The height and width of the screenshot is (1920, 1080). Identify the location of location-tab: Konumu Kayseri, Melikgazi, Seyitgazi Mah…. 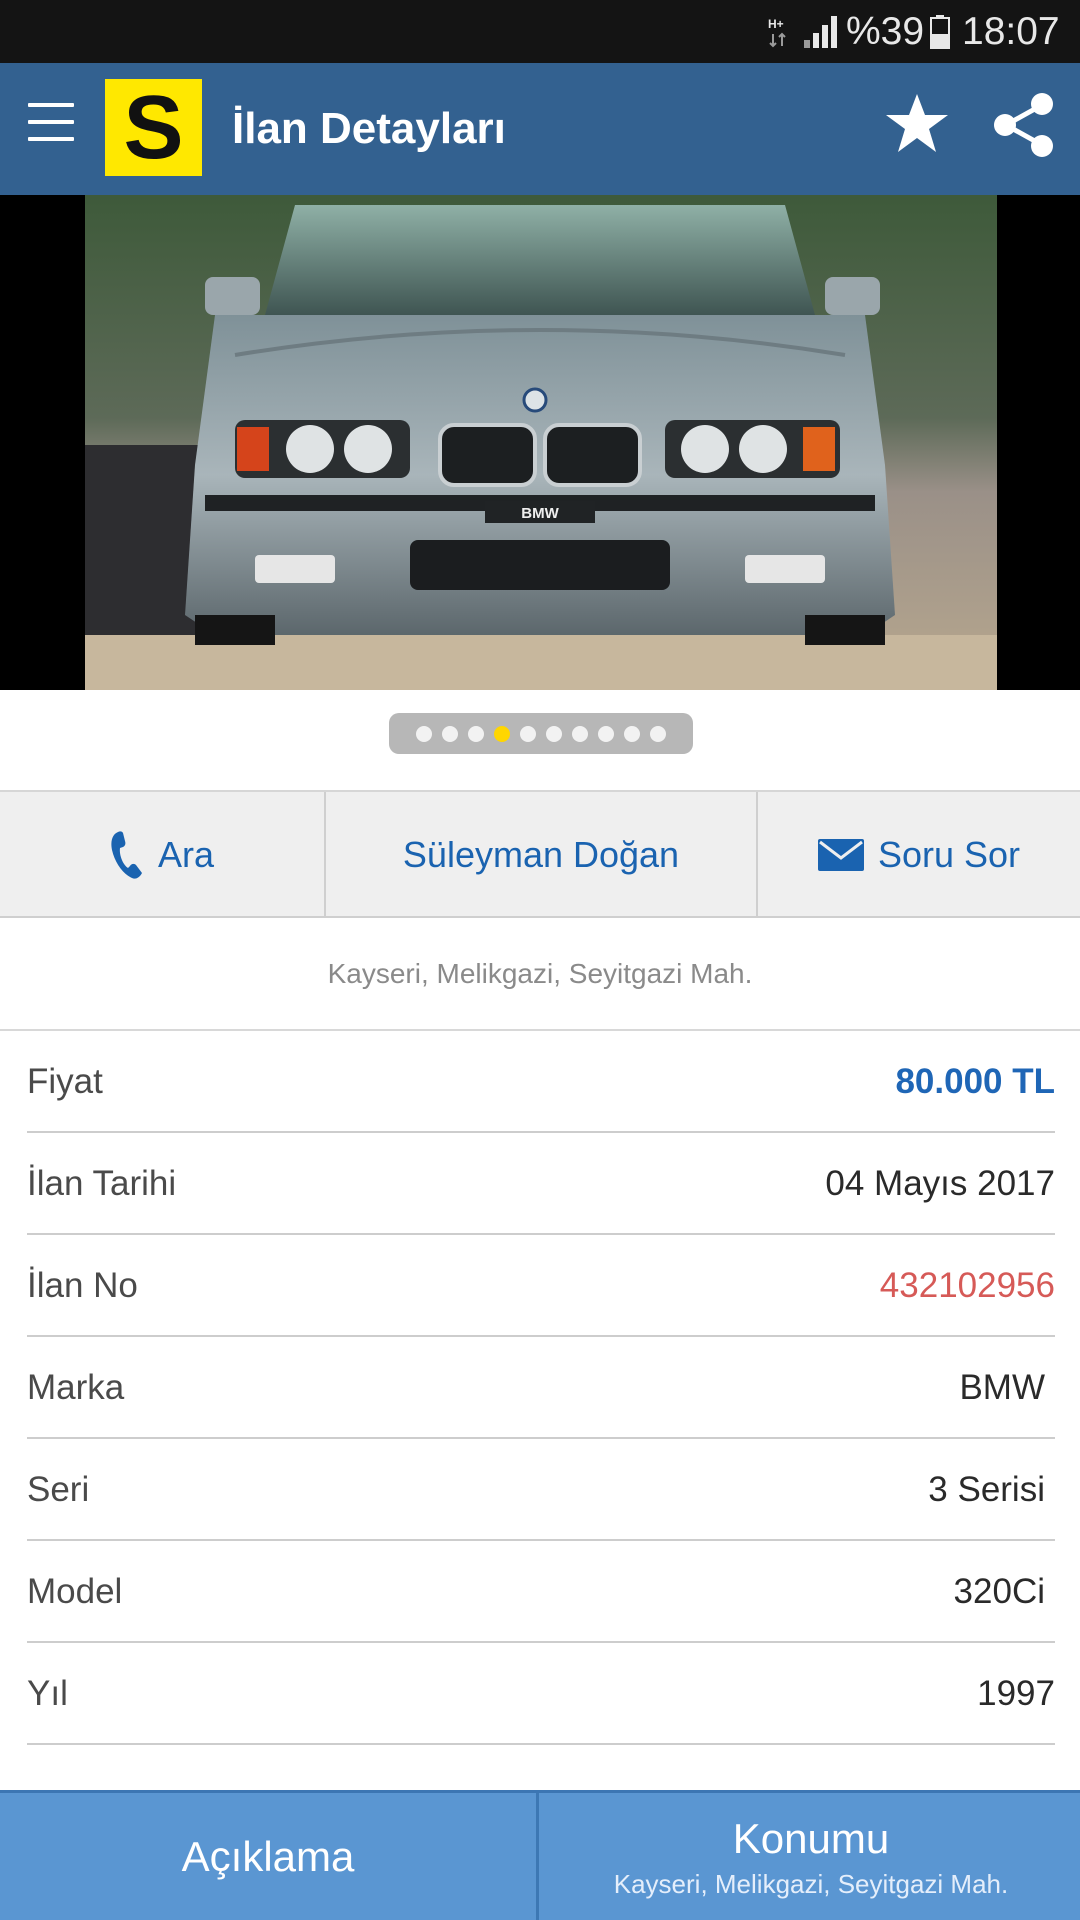
(811, 1856).